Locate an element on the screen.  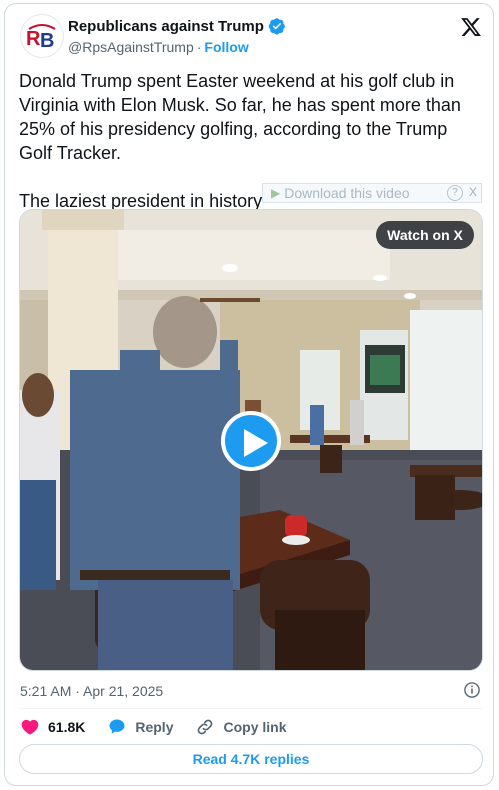
action-bar: 61.8K Reply Copy link is located at coordinates (164, 727).